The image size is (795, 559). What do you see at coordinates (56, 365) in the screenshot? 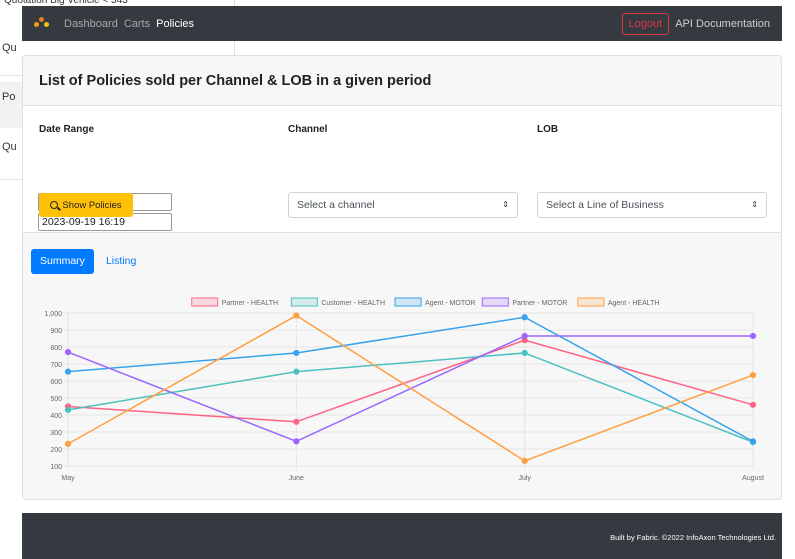
I see `y-tick-label: 700` at bounding box center [56, 365].